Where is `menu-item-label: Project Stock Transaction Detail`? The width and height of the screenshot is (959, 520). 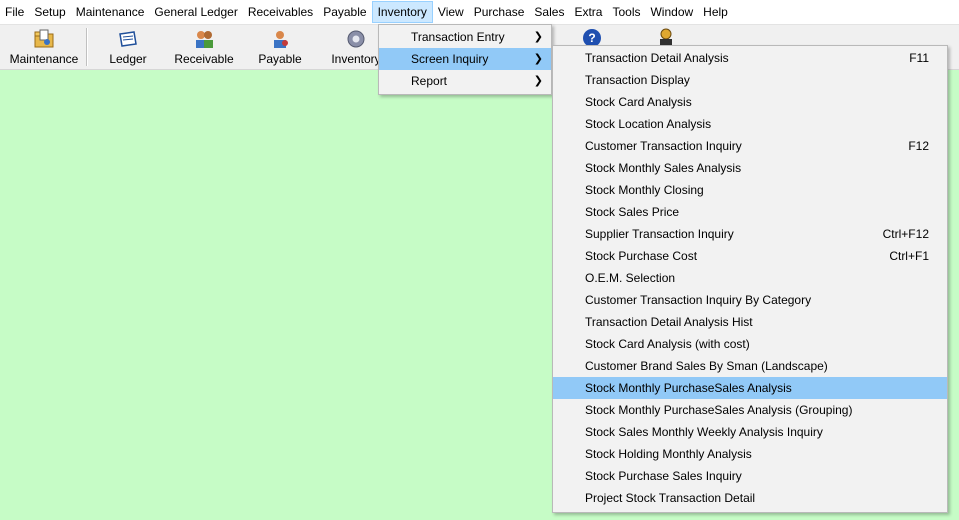 menu-item-label: Project Stock Transaction Detail is located at coordinates (670, 498).